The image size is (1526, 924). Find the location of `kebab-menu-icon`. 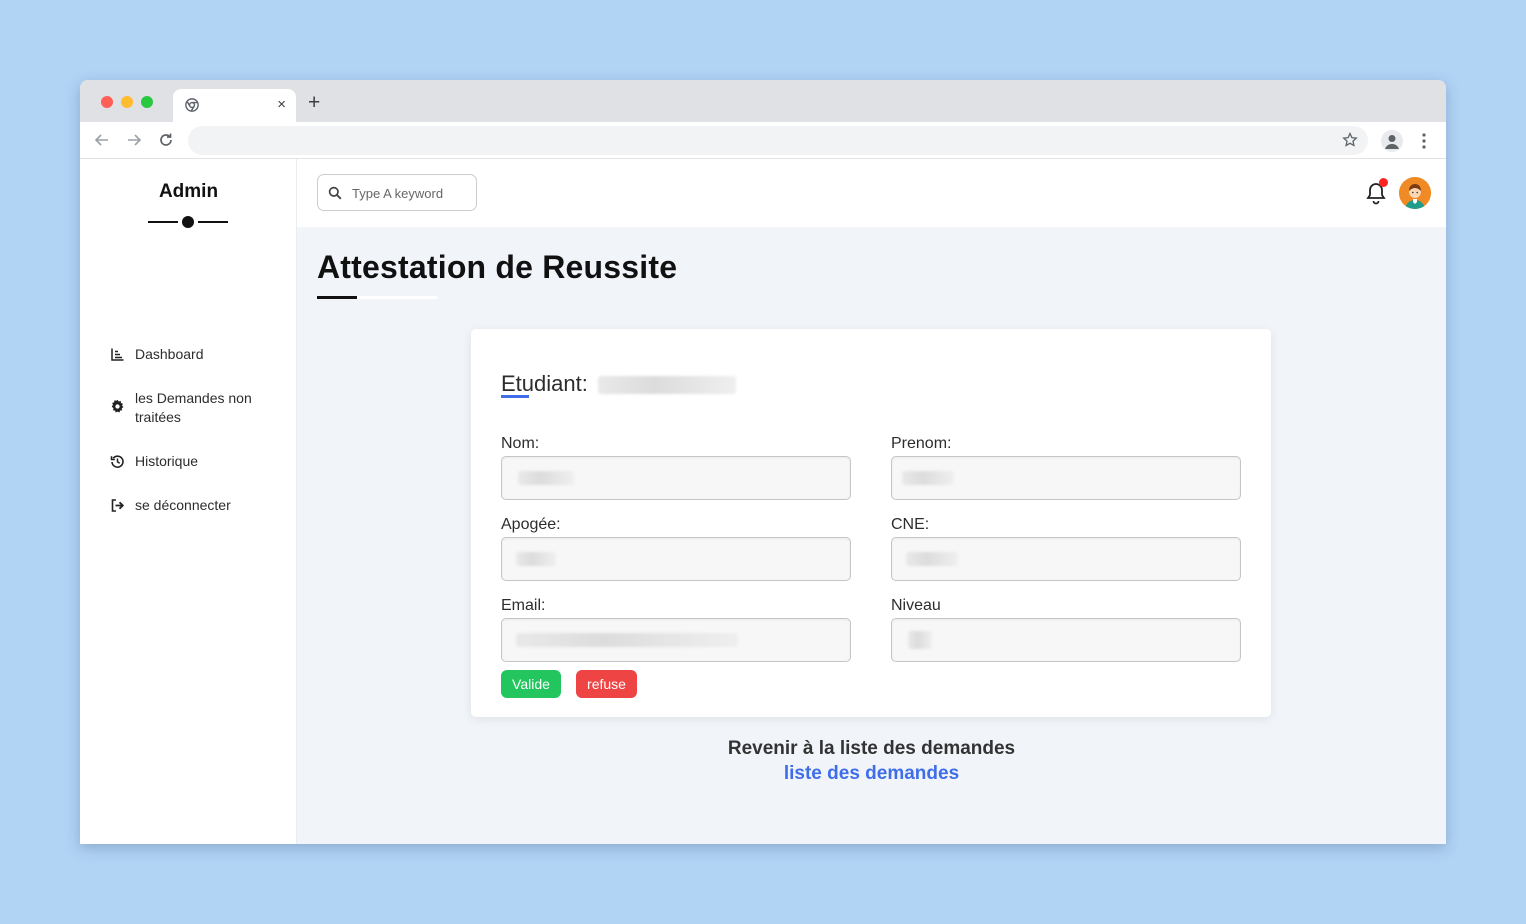

kebab-menu-icon is located at coordinates (1424, 141).